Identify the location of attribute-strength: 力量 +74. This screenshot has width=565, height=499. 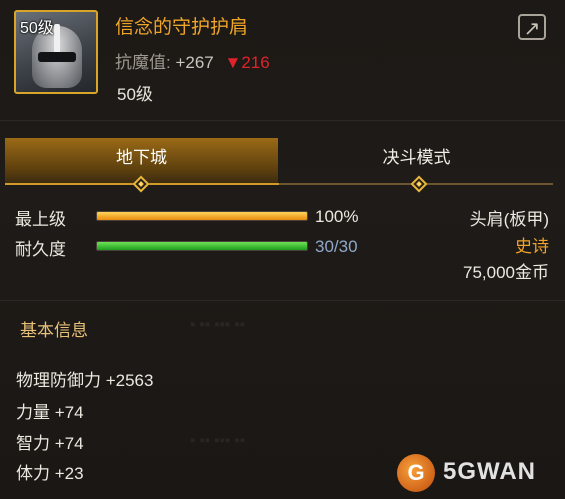
(50, 412).